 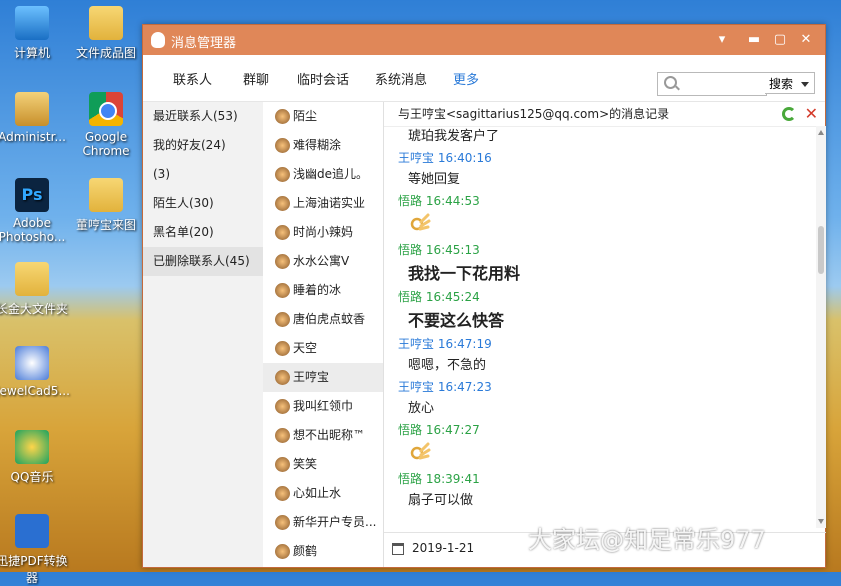 I want to click on contact-name: 想不出昵称™, so click(x=329, y=435).